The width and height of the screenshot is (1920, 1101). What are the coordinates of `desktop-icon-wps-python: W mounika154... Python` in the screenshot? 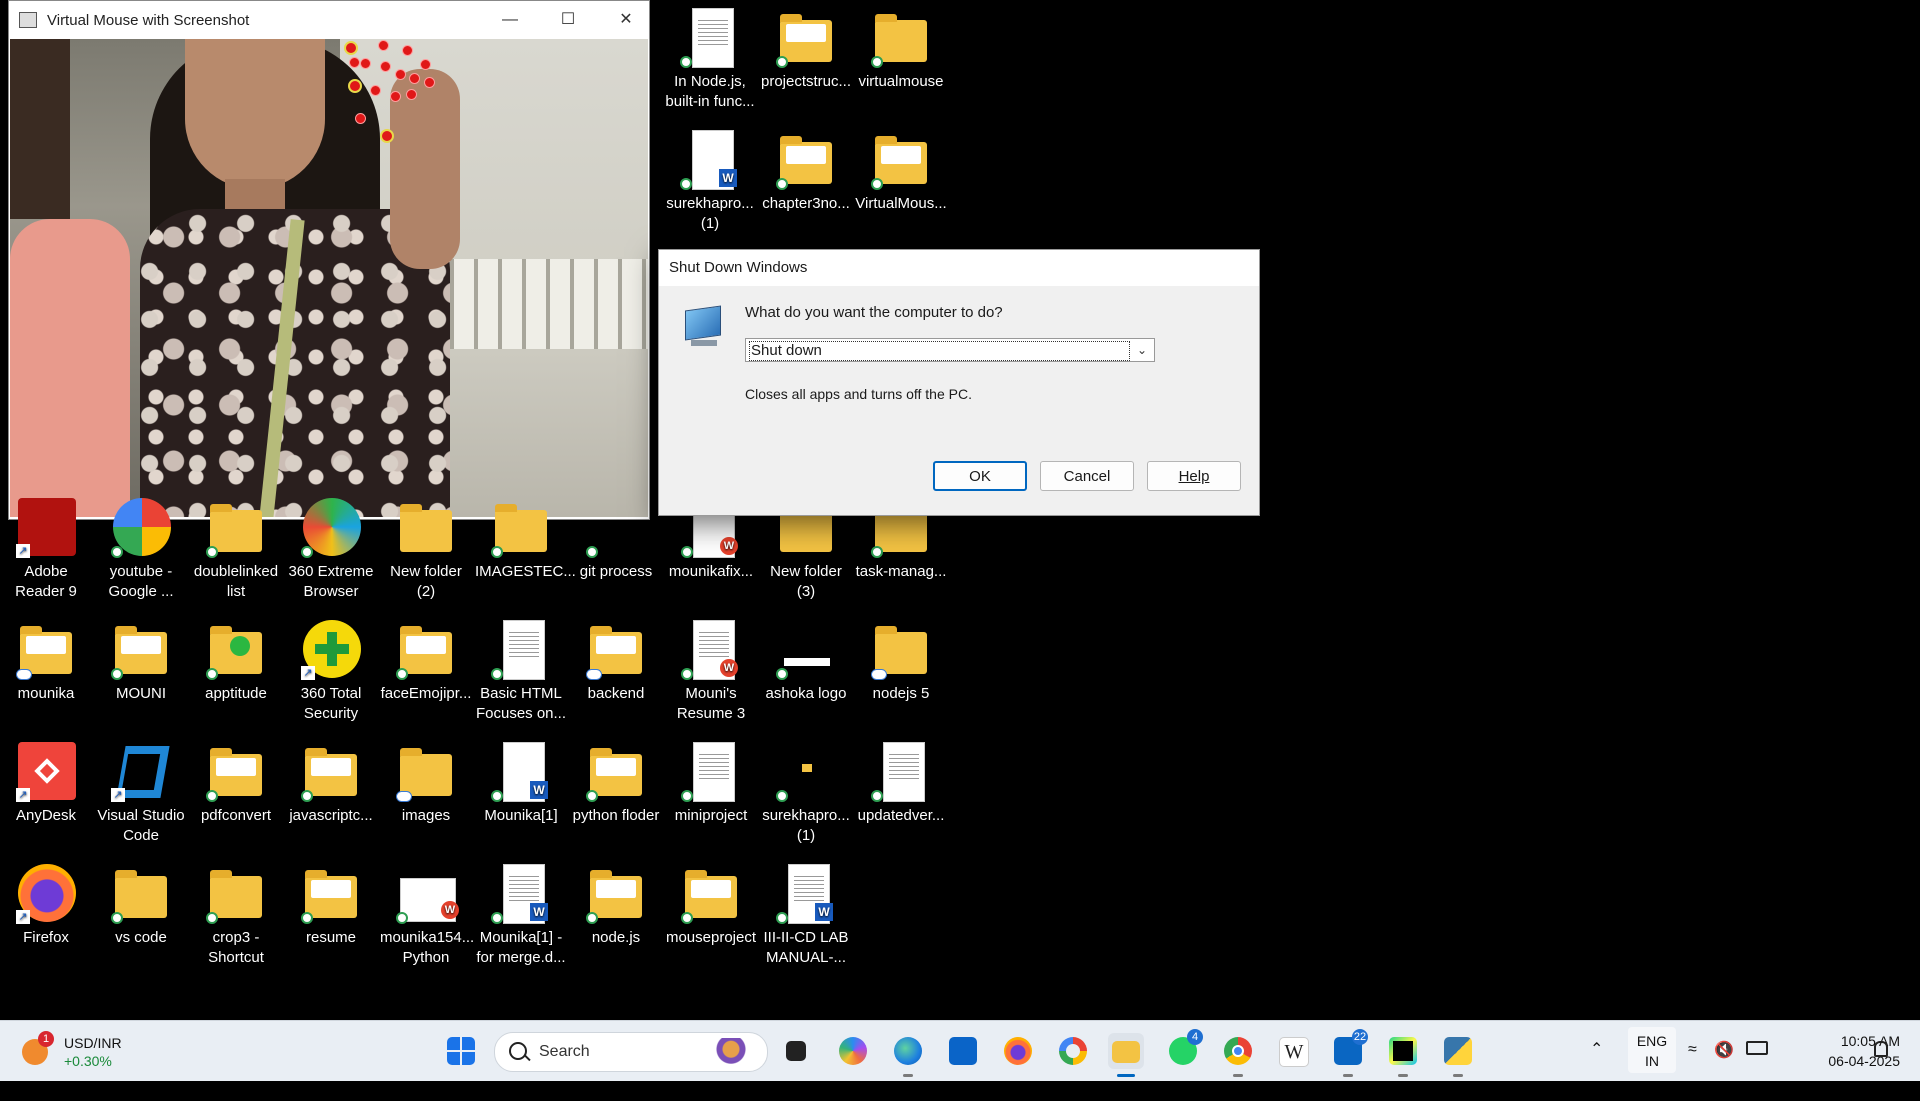 It's located at (427, 915).